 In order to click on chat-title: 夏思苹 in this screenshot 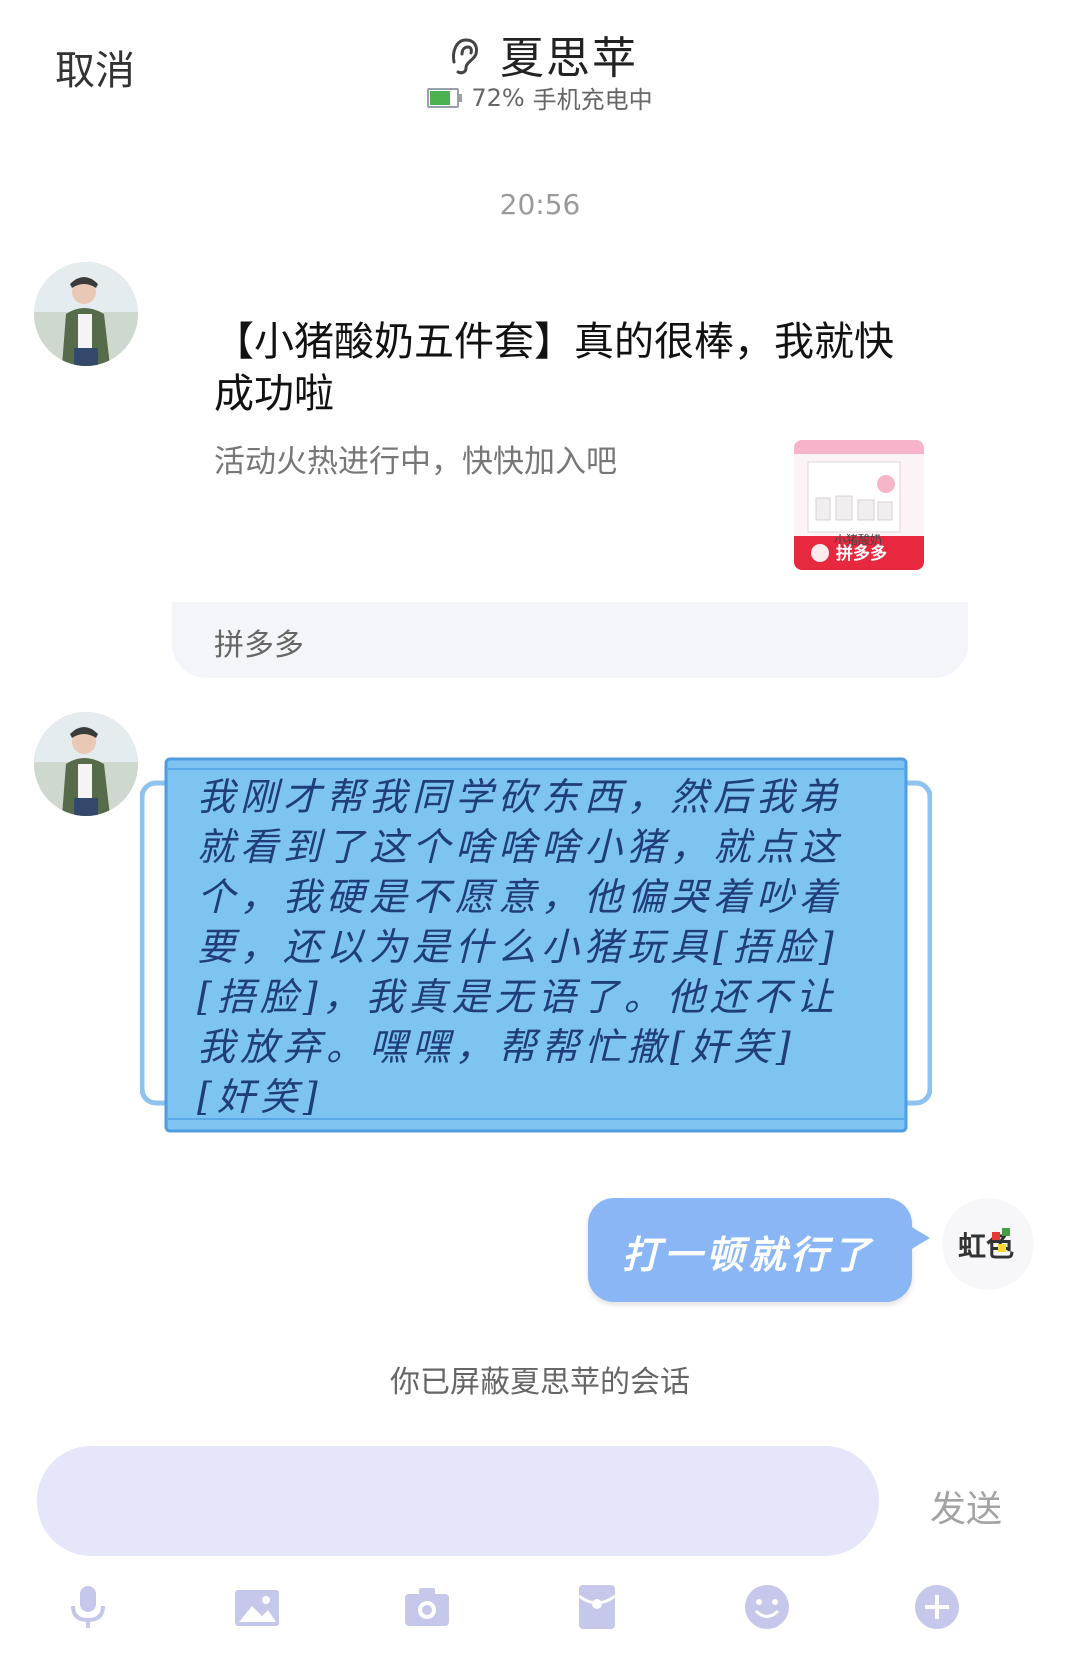, I will do `click(540, 54)`.